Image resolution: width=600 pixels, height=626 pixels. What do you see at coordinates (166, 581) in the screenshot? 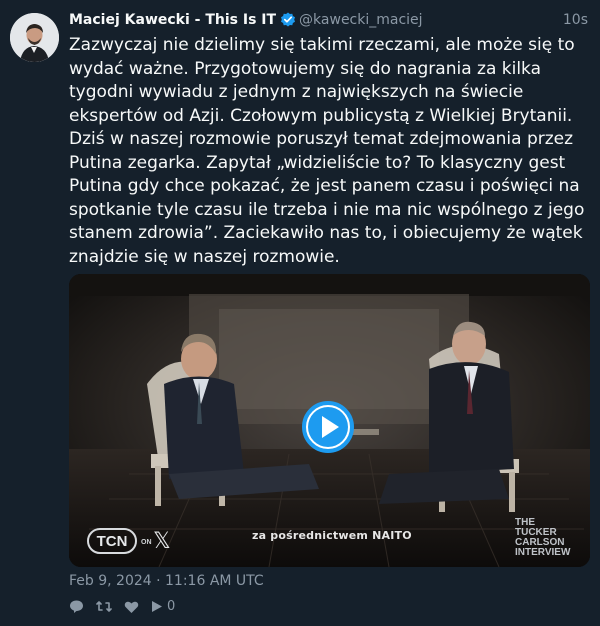
I see `tweet-date: Feb 9, 2024 · 11:16 AM UTC` at bounding box center [166, 581].